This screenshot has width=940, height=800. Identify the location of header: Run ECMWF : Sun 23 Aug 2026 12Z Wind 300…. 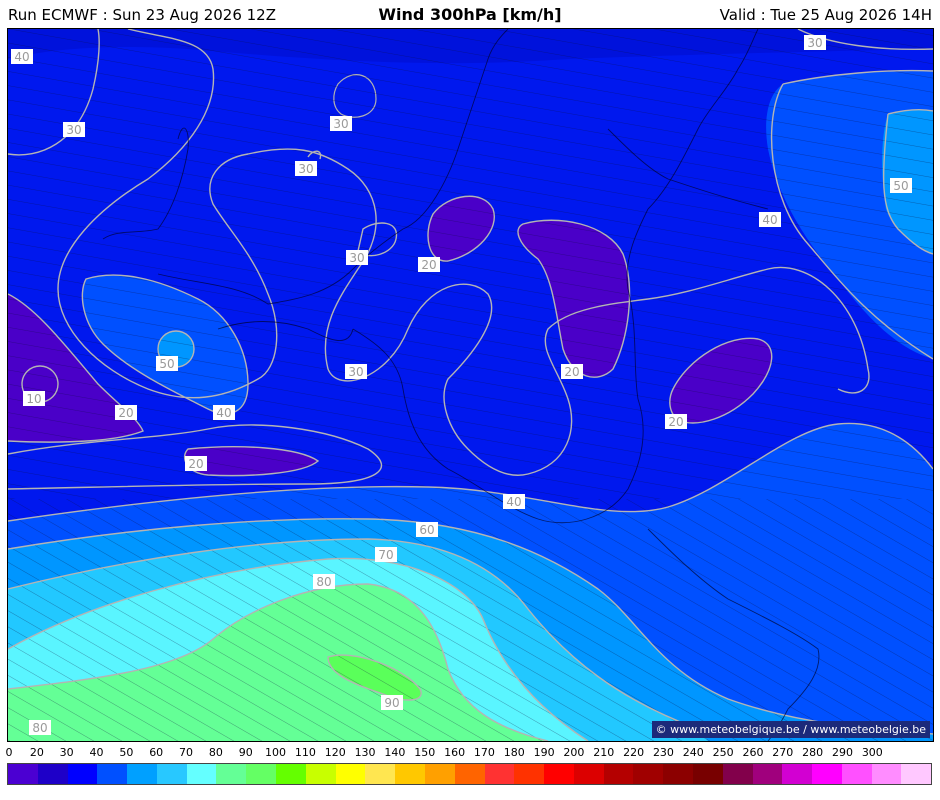
(470, 14).